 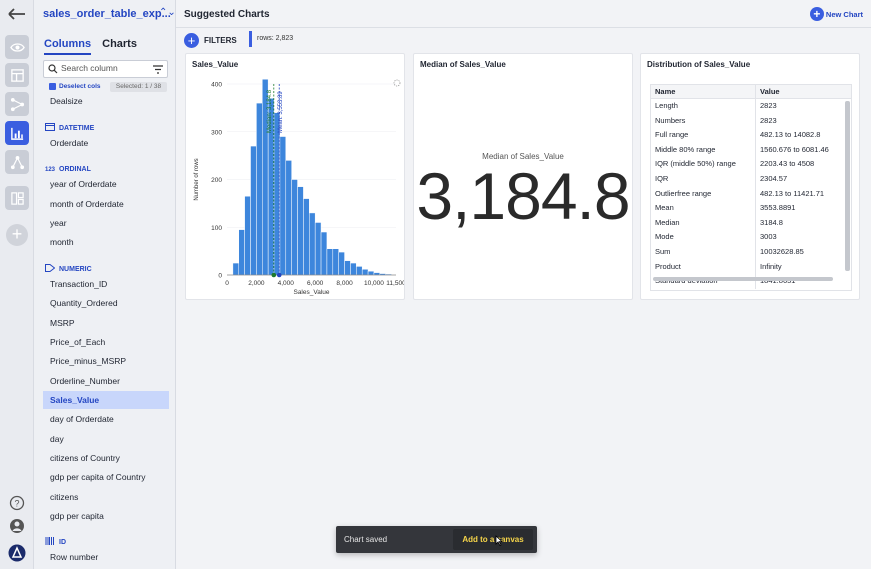 I want to click on user-icon, so click(x=17, y=526).